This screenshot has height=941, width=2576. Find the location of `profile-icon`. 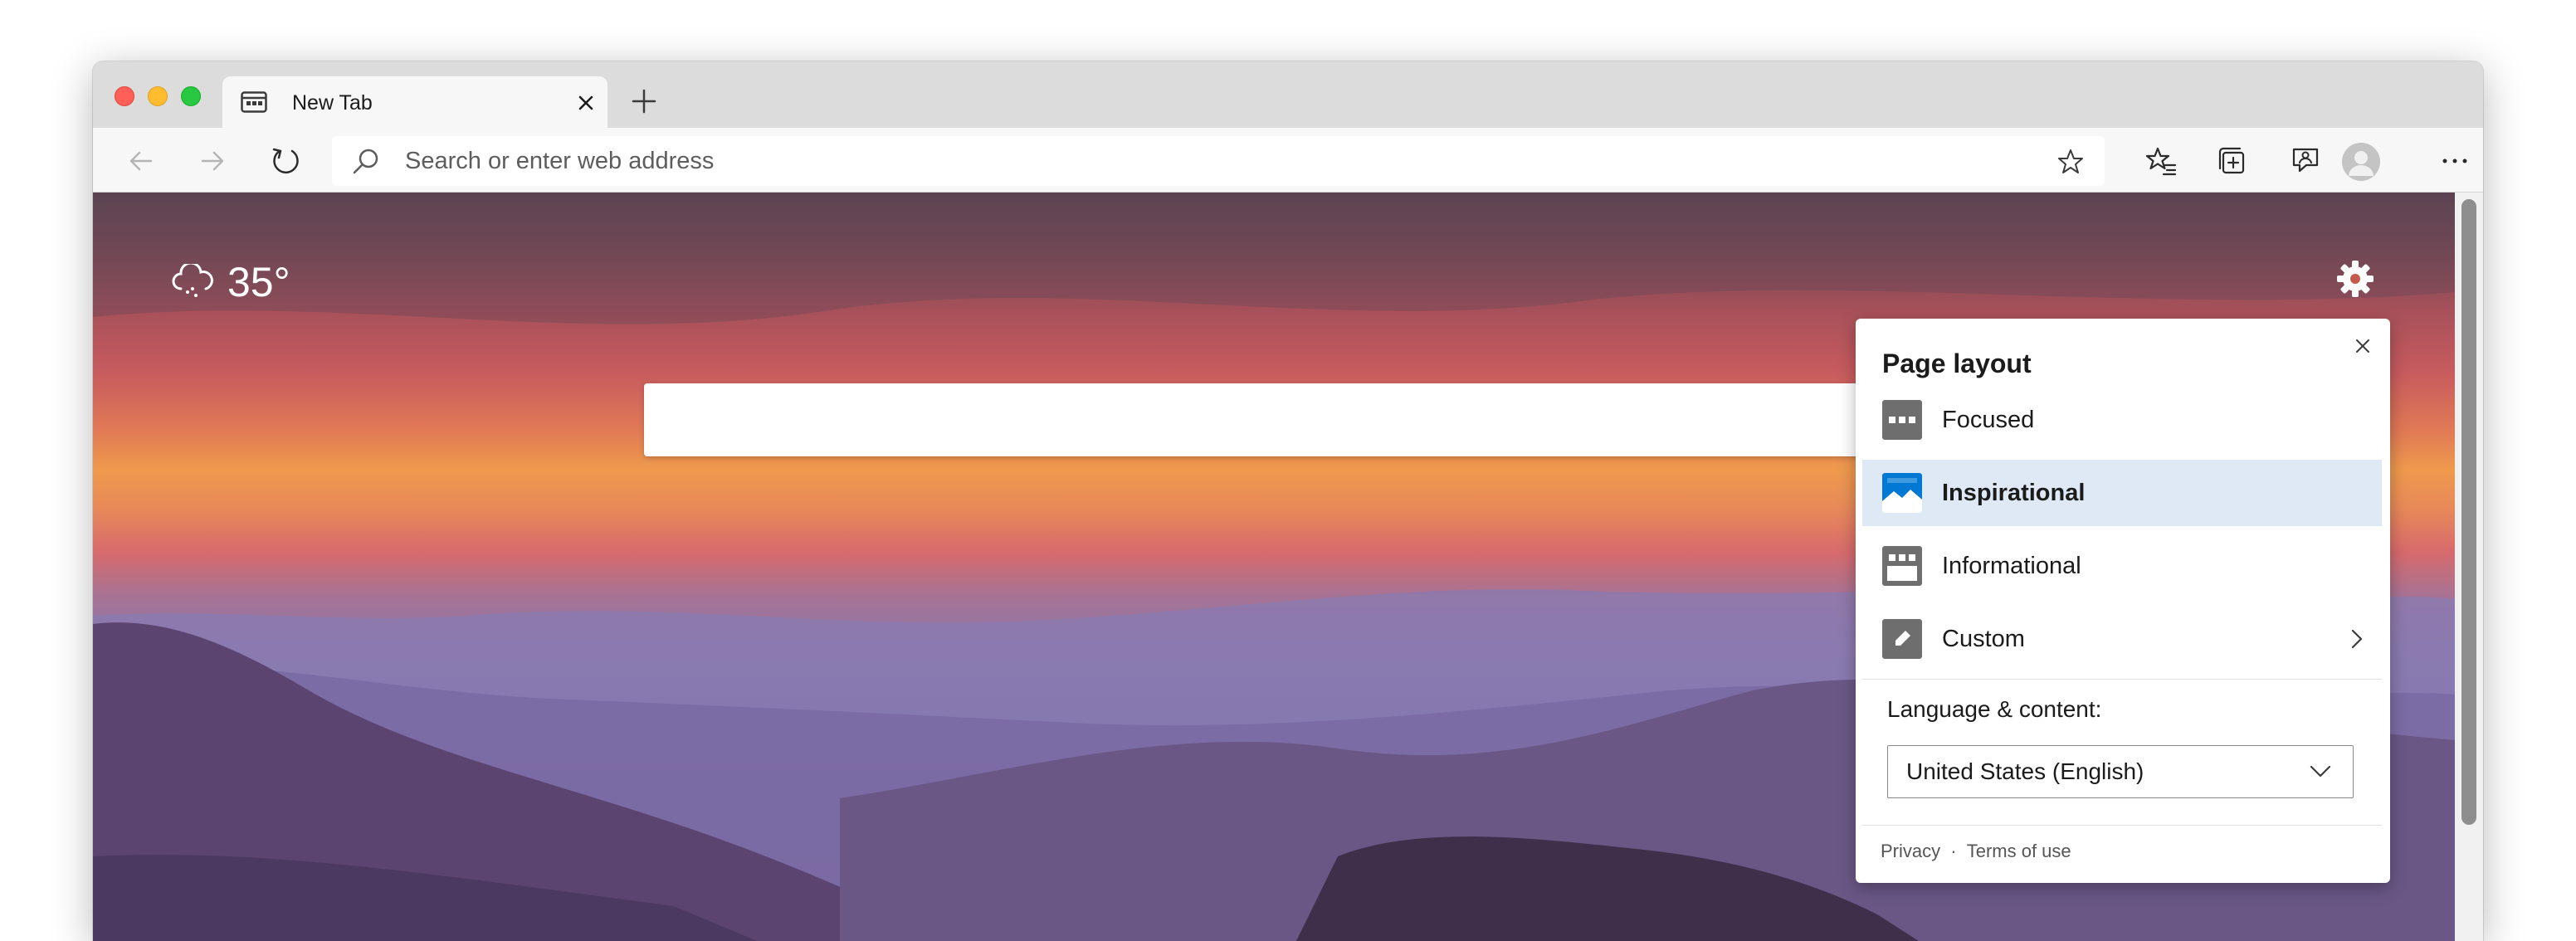

profile-icon is located at coordinates (2361, 162).